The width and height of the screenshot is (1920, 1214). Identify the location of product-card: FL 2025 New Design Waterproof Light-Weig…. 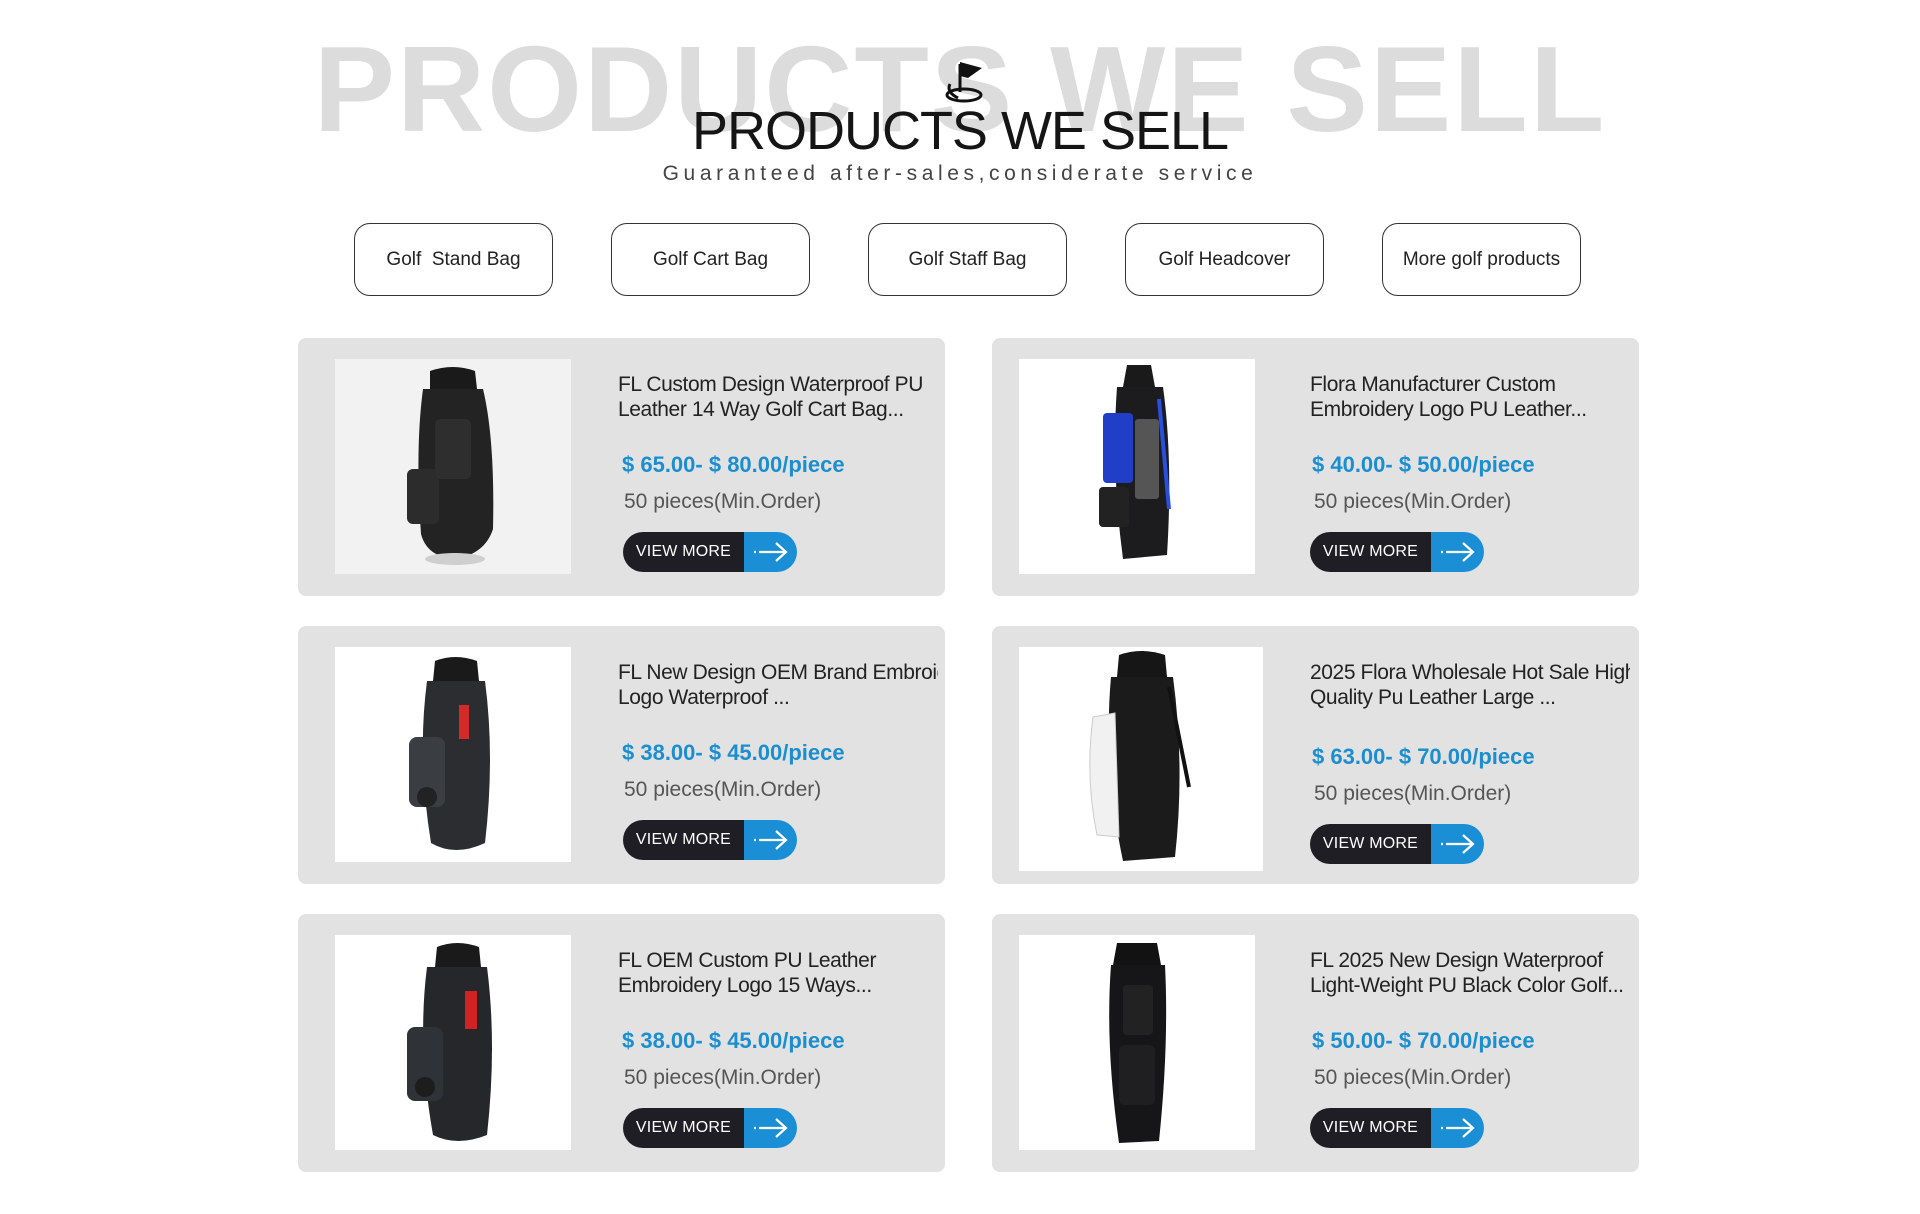
(1315, 1043).